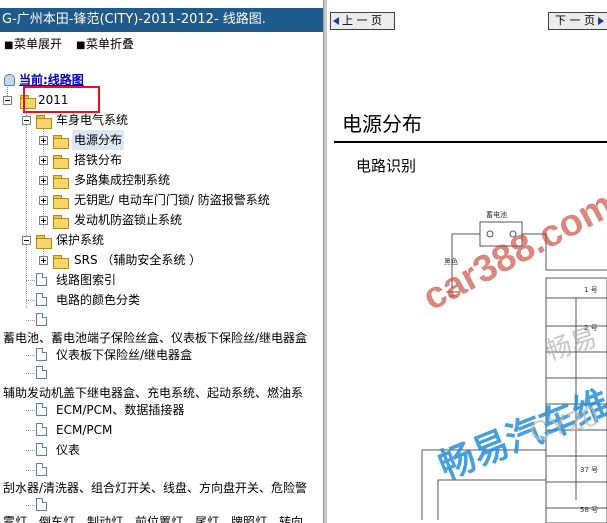 The height and width of the screenshot is (523, 607). What do you see at coordinates (589, 510) in the screenshot?
I see `fuse-label: 58 号` at bounding box center [589, 510].